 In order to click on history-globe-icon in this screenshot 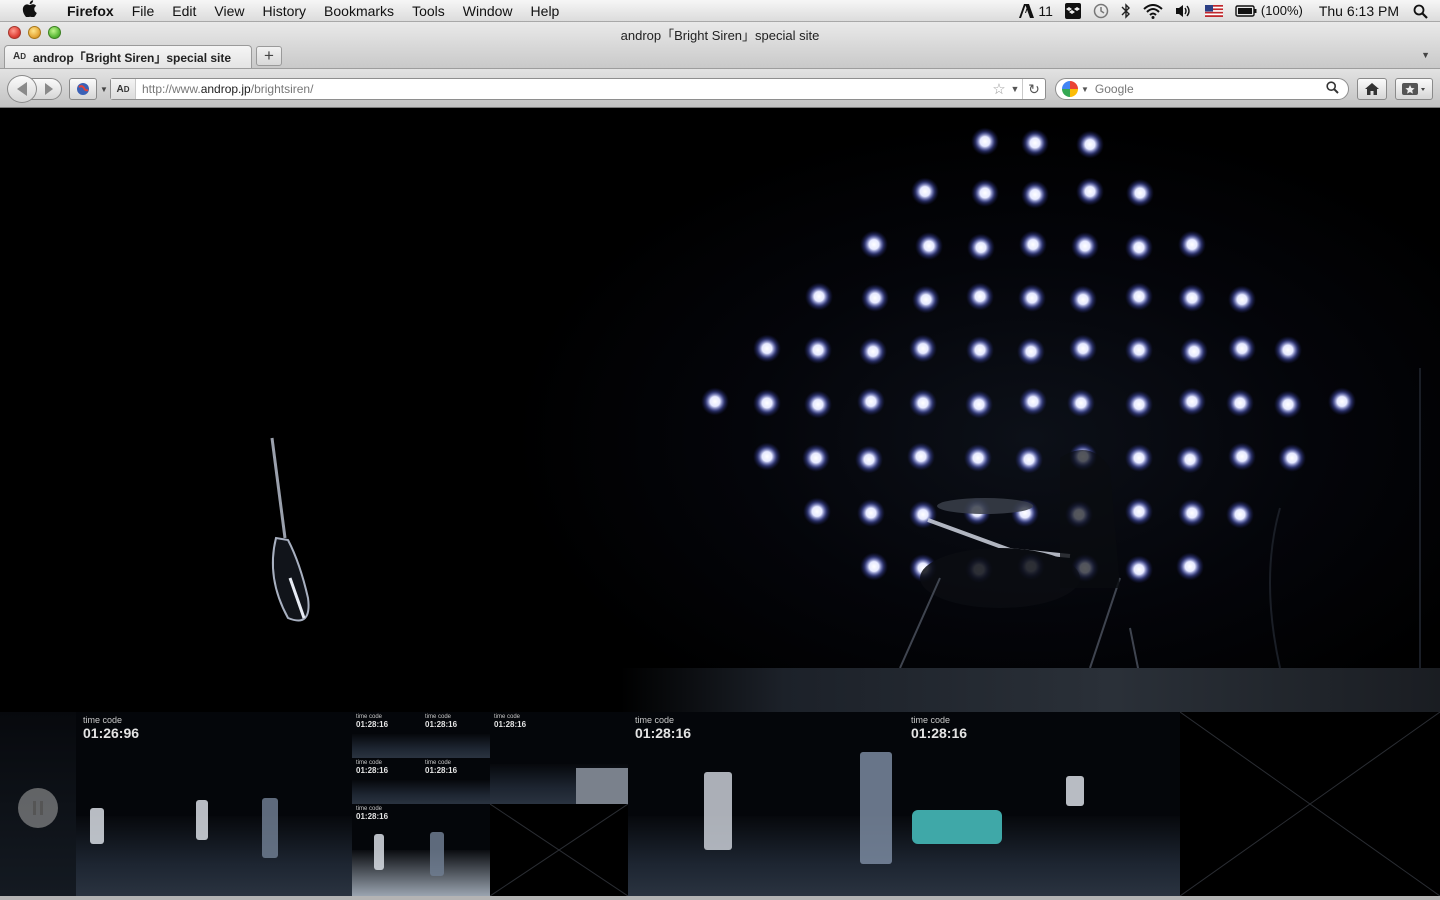, I will do `click(83, 89)`.